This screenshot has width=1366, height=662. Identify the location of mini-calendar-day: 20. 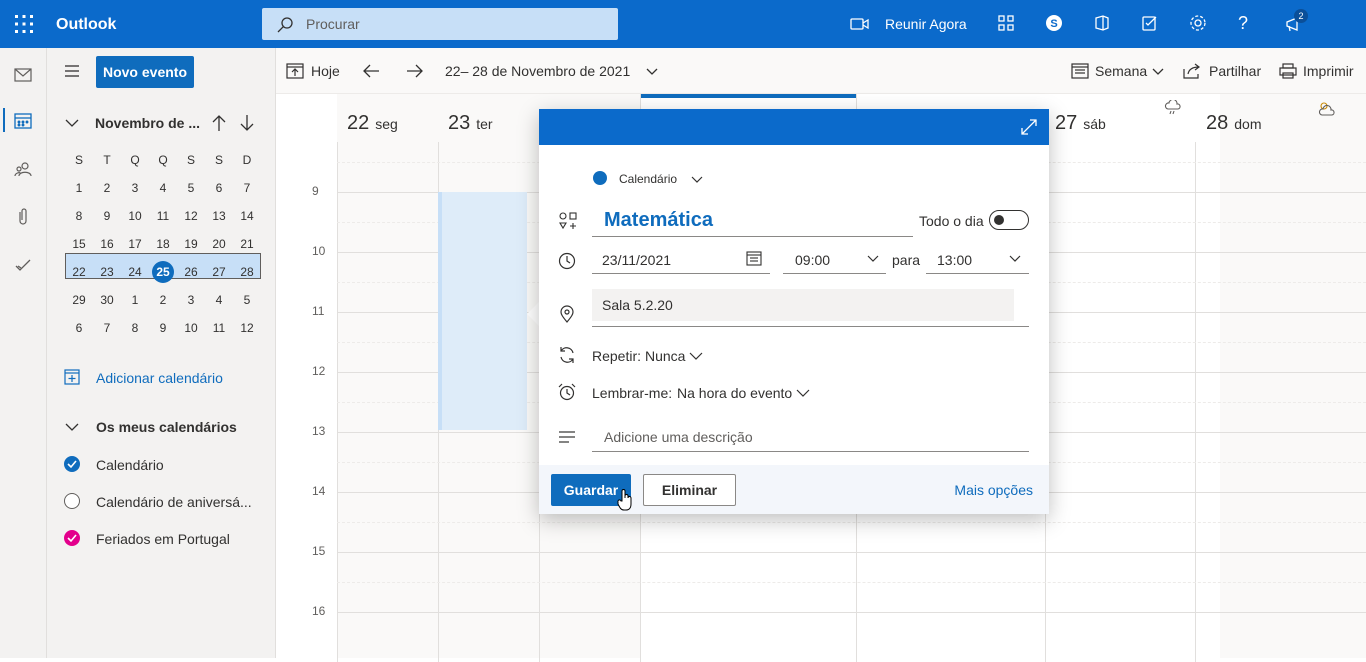
(219, 244).